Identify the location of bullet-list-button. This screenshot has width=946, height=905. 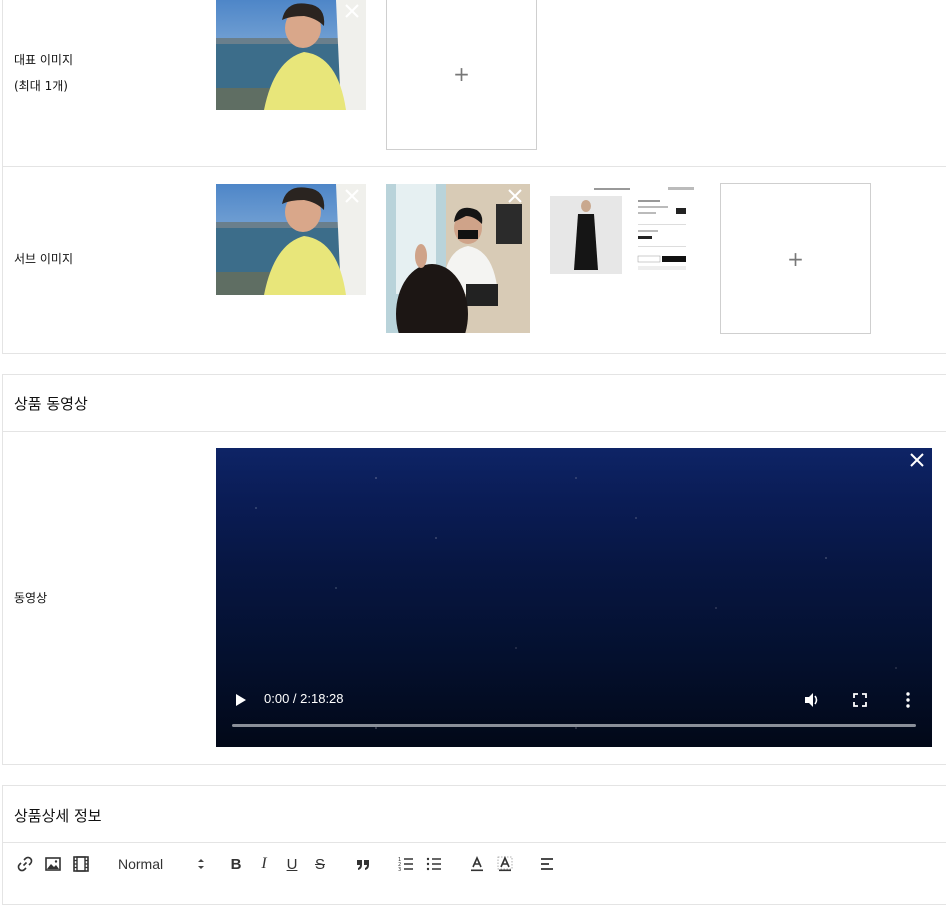
(434, 864).